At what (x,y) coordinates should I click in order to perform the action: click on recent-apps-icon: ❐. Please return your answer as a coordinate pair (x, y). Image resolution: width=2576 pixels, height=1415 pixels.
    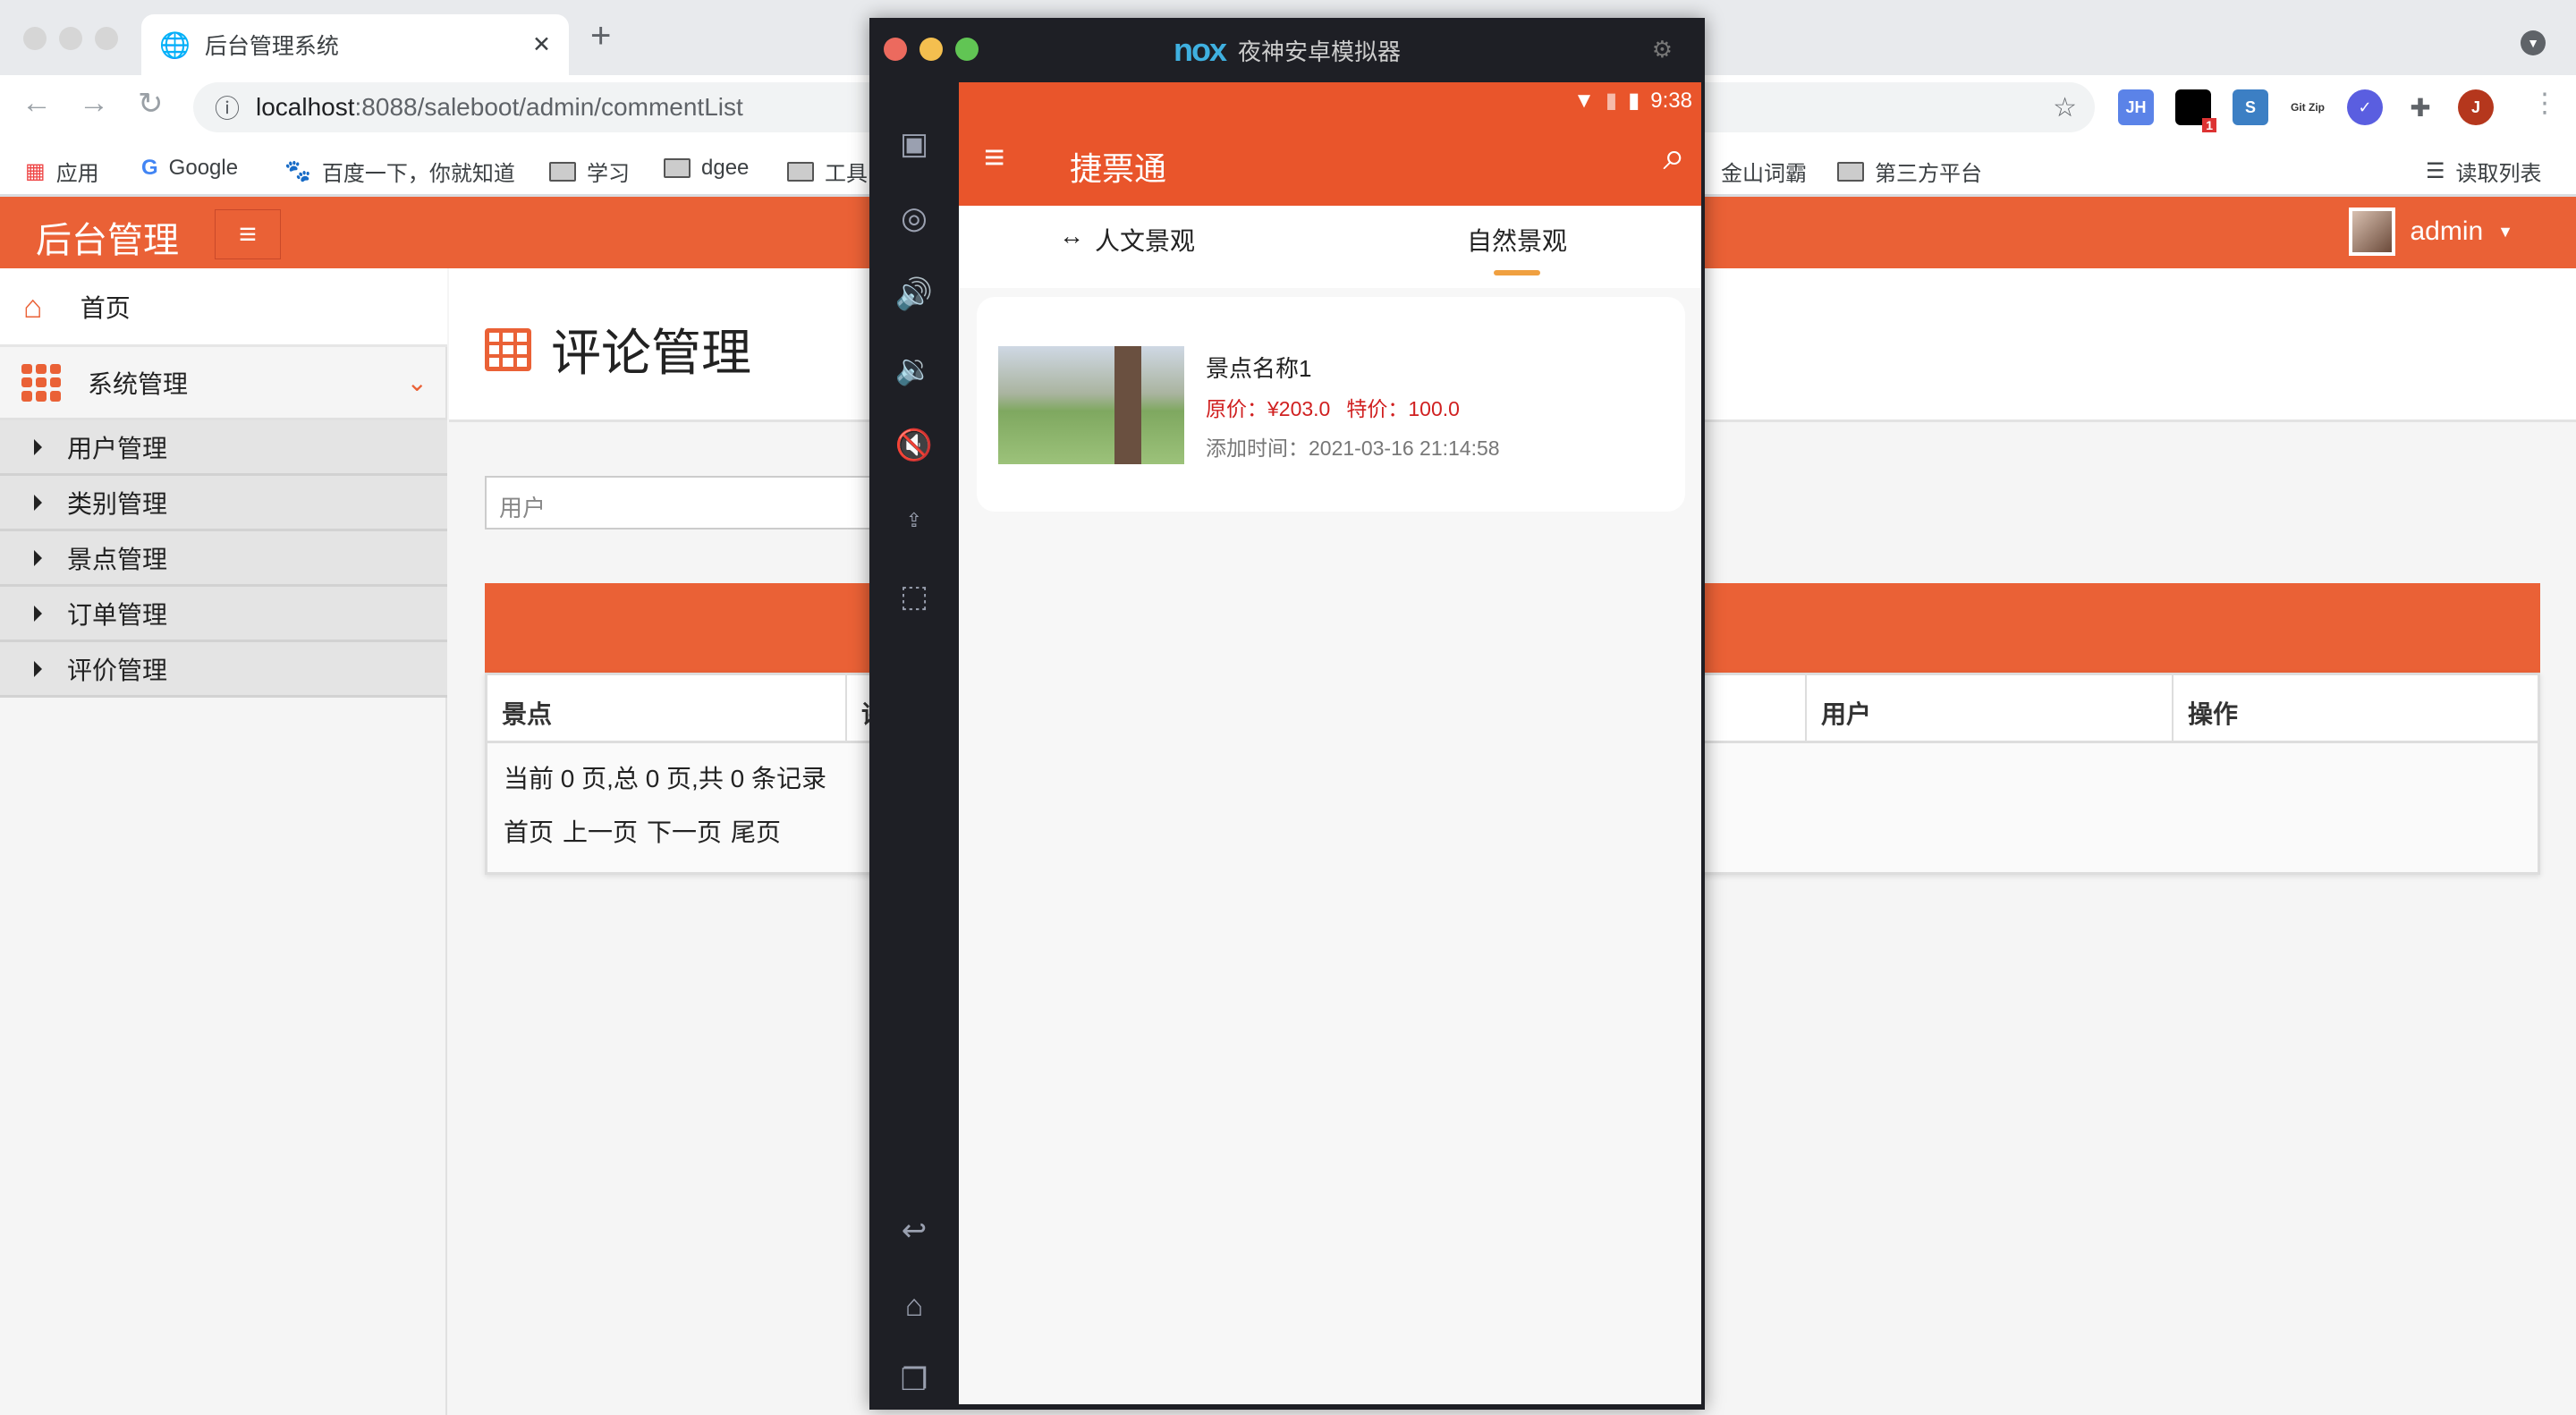
    Looking at the image, I should click on (914, 1381).